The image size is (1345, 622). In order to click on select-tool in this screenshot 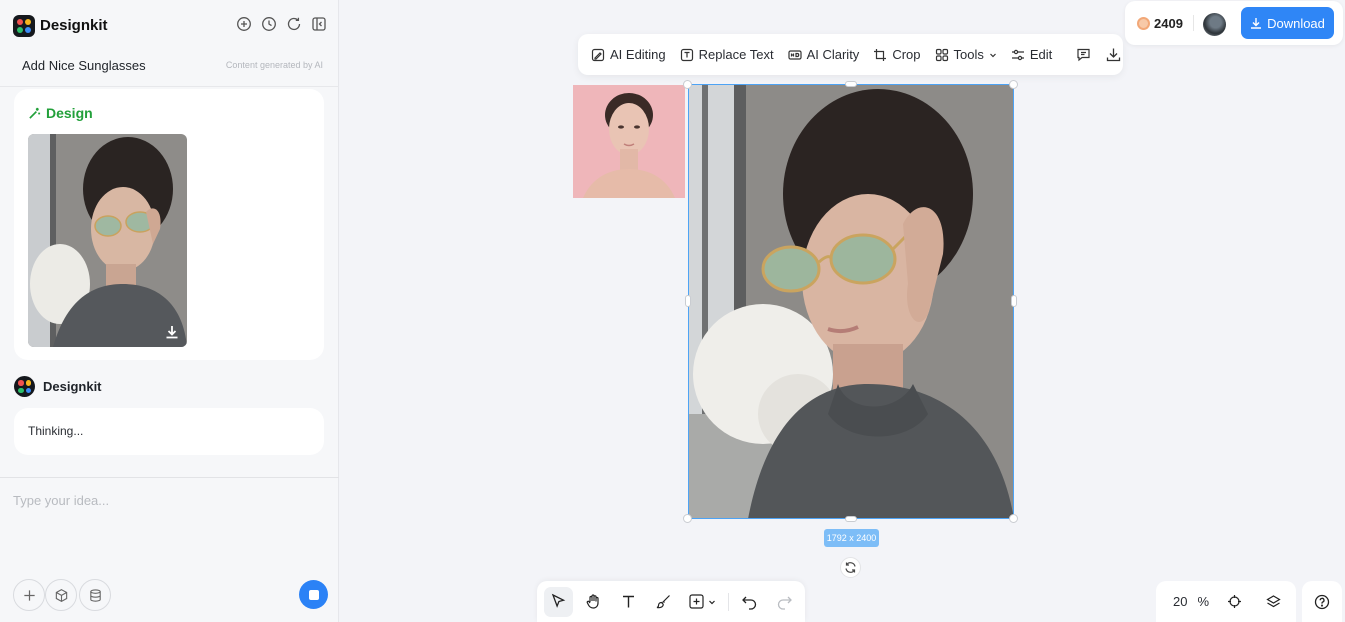, I will do `click(558, 601)`.